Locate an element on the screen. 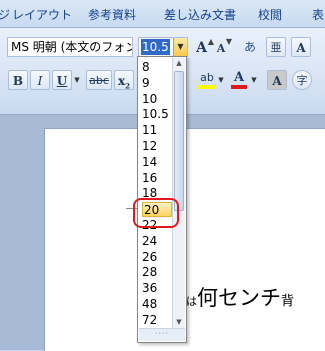 The width and height of the screenshot is (325, 351). document-text: は何センチ背 is located at coordinates (240, 297).